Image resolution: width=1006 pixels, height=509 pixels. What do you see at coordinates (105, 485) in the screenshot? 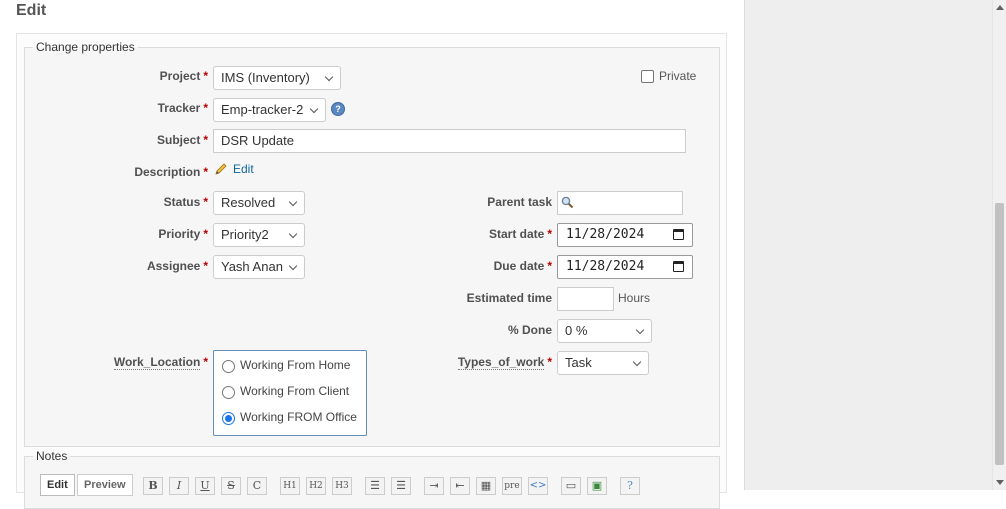
I see `tab-preview: Preview` at bounding box center [105, 485].